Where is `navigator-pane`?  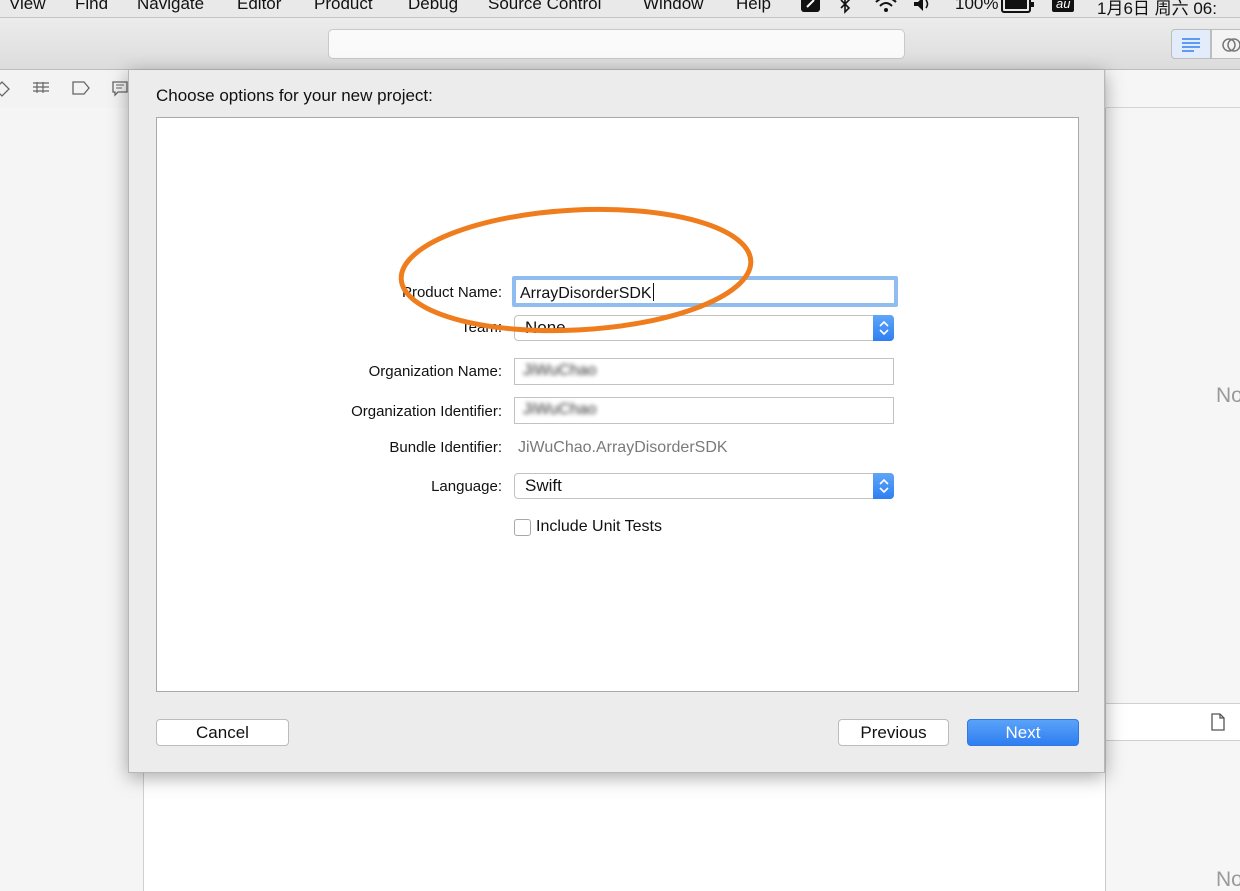 navigator-pane is located at coordinates (72, 499).